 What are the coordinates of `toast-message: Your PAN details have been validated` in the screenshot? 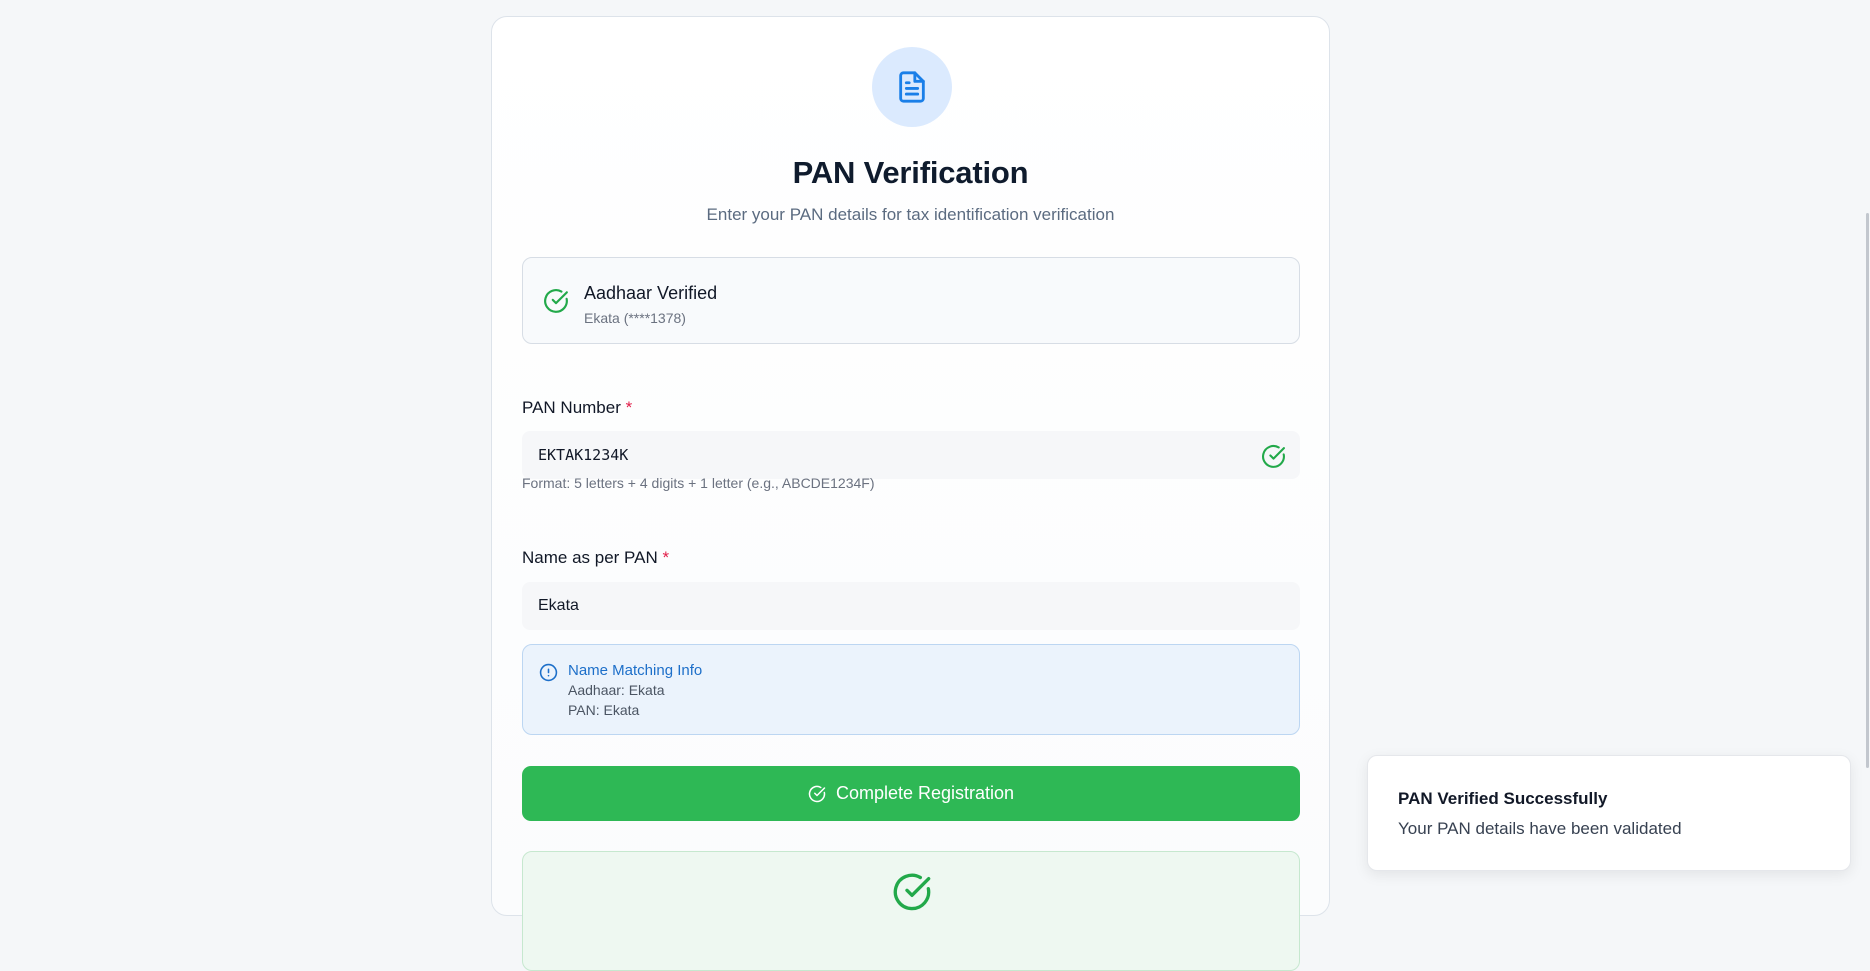 It's located at (1540, 828).